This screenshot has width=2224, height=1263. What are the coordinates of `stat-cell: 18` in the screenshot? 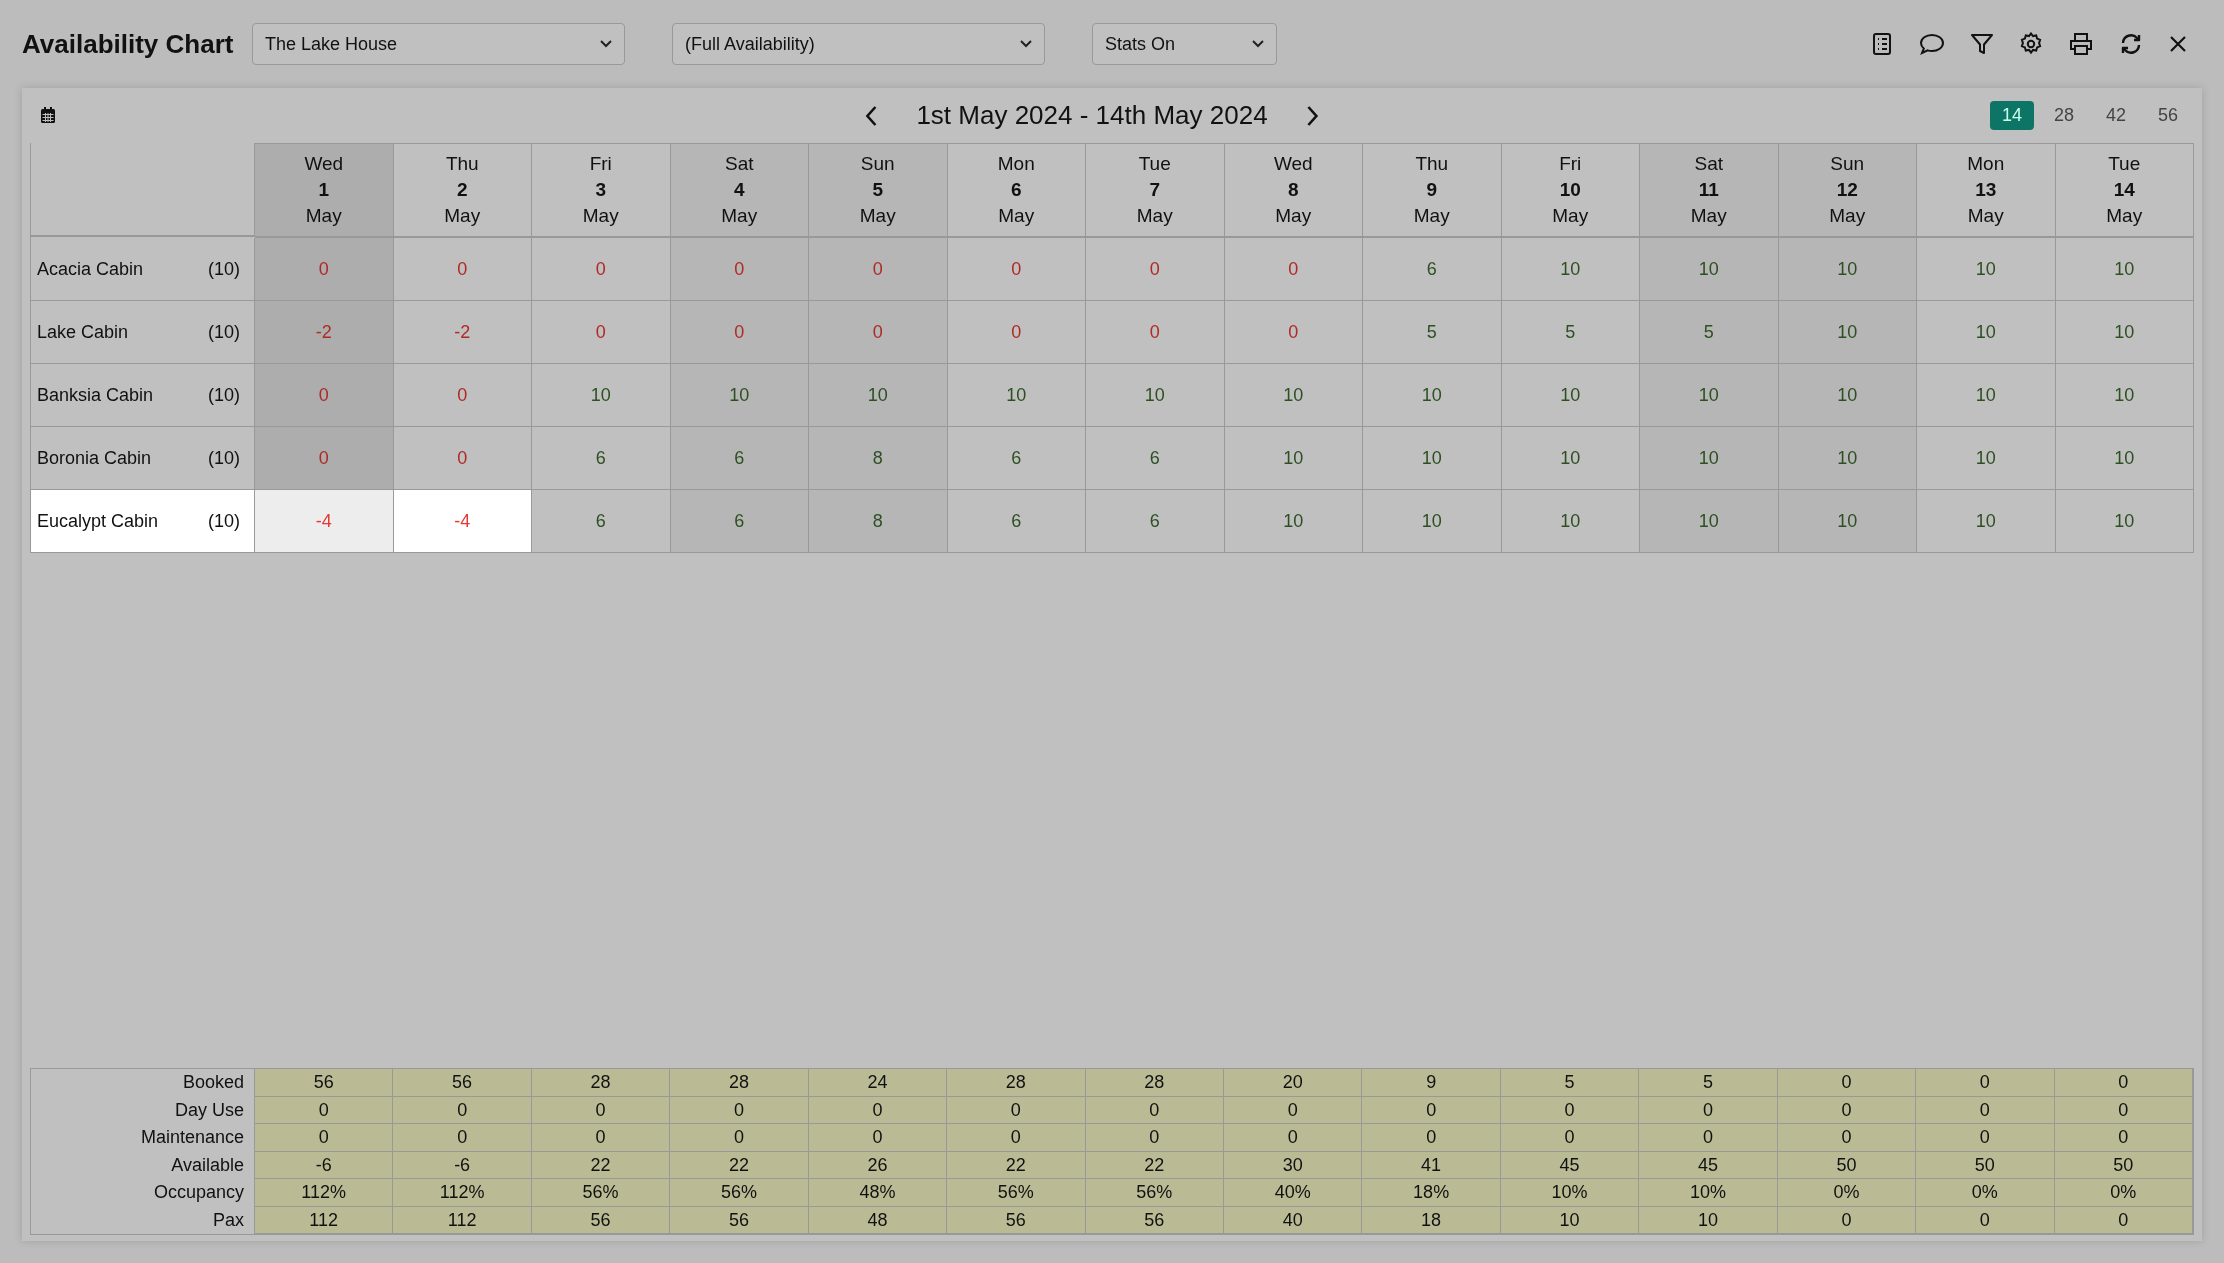 It's located at (1431, 1220).